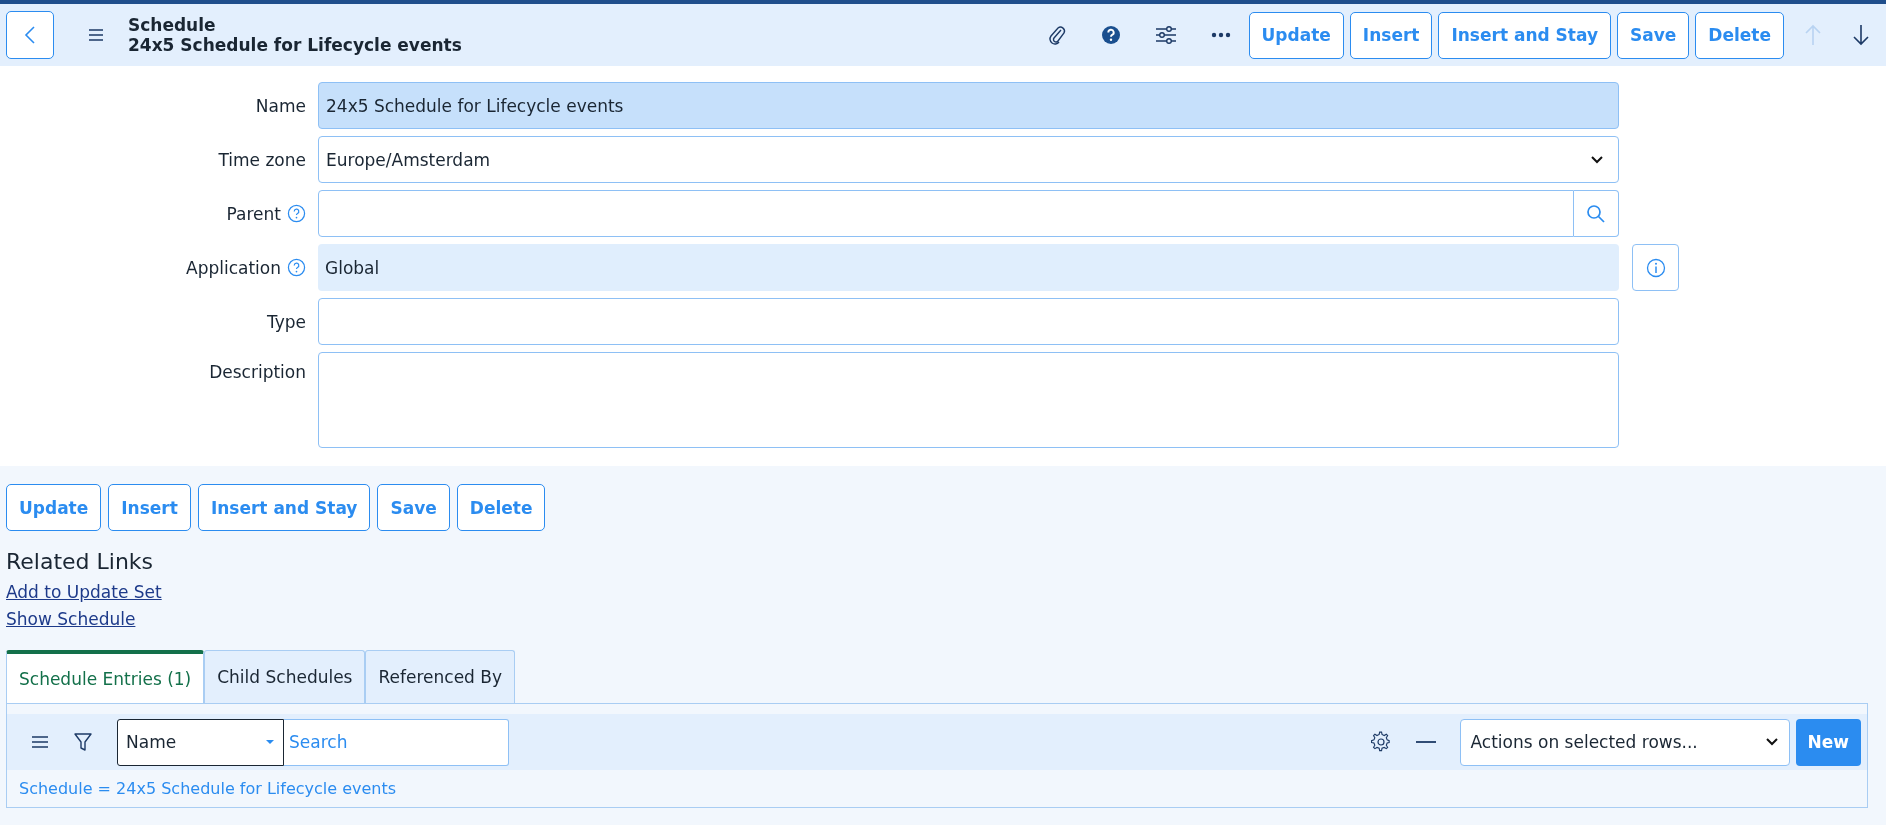  What do you see at coordinates (284, 507) in the screenshot?
I see `form-action-button: Insert and Stay` at bounding box center [284, 507].